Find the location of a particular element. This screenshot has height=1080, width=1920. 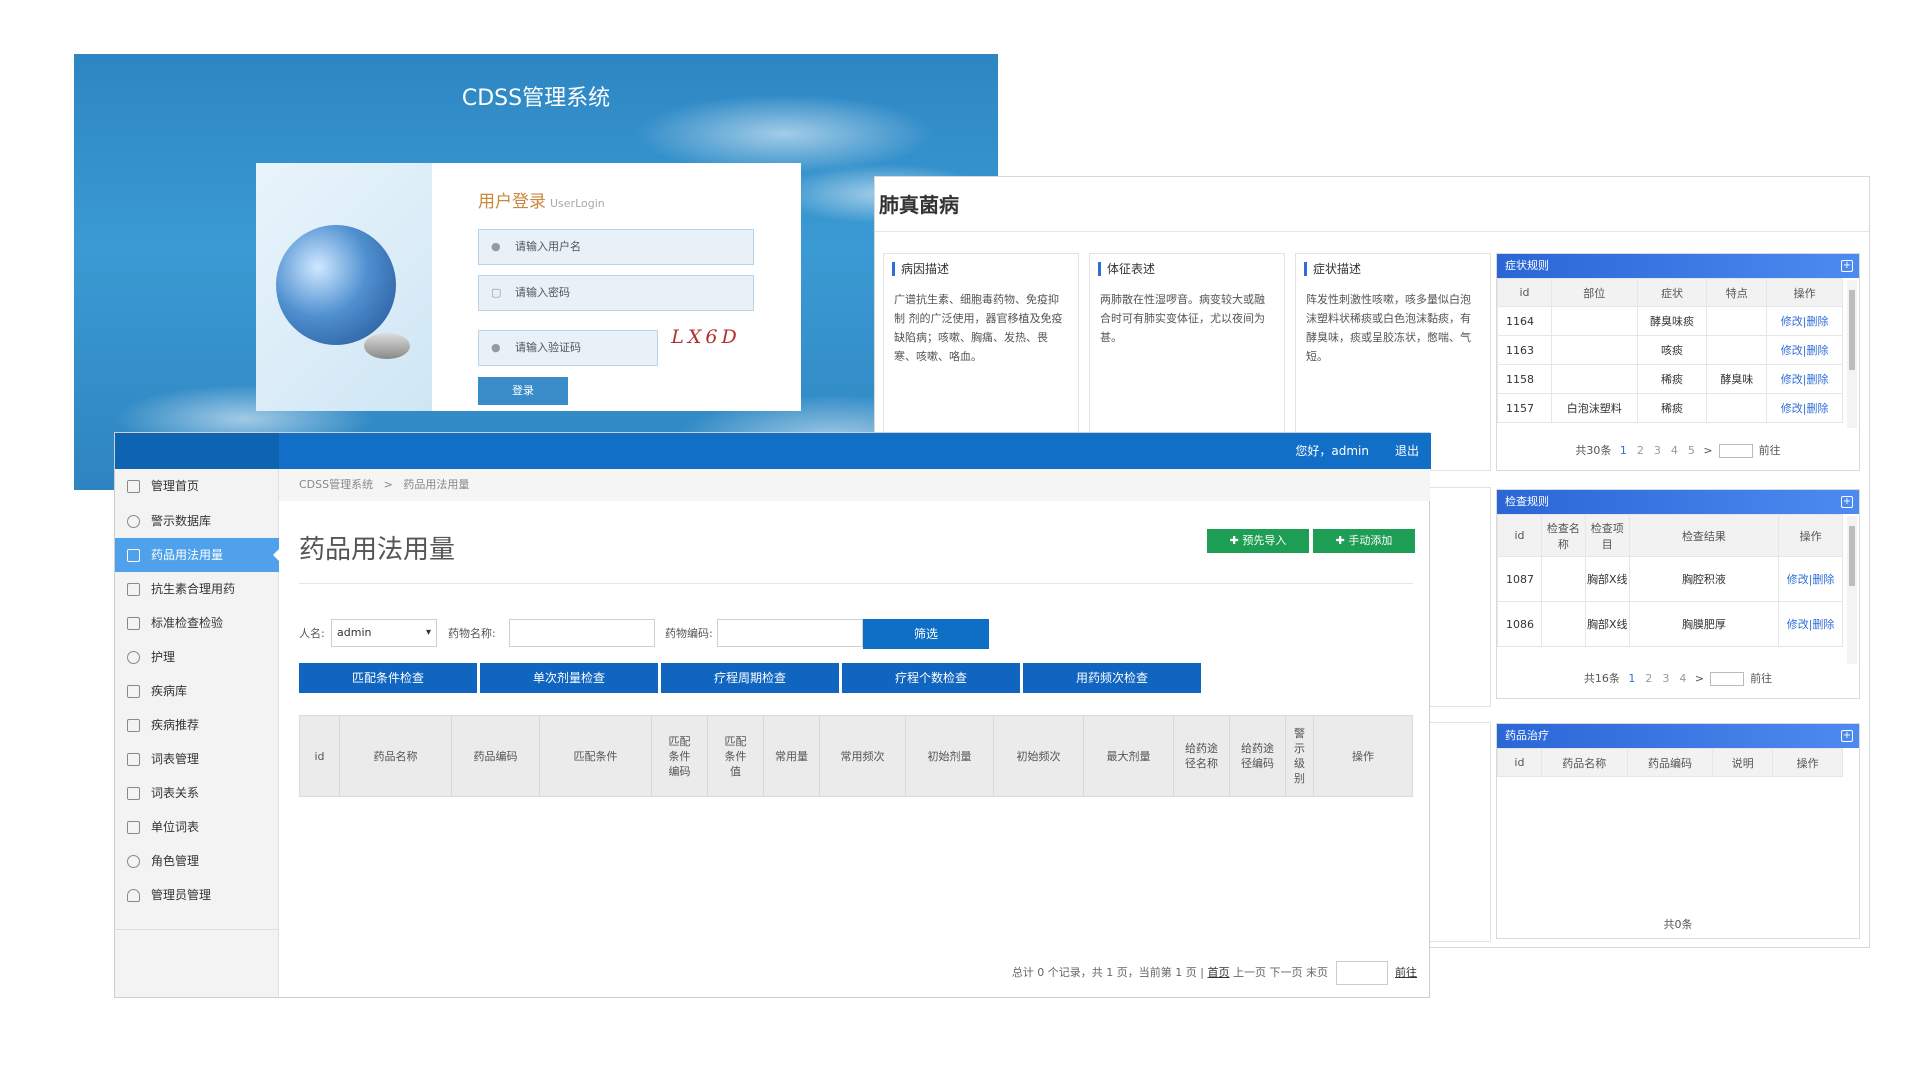

file-icon is located at coordinates (133, 555).